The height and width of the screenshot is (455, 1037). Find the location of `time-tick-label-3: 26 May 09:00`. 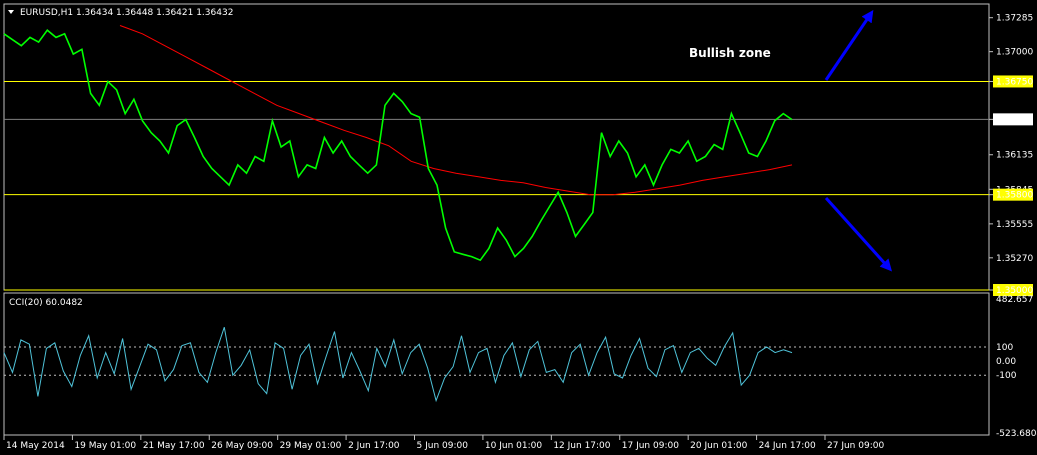

time-tick-label-3: 26 May 09:00 is located at coordinates (242, 446).